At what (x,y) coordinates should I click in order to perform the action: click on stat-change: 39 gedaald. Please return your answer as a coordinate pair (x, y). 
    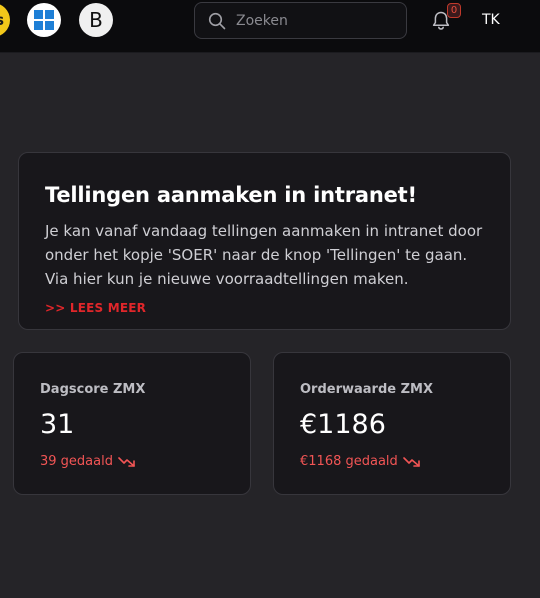
    Looking at the image, I should click on (88, 461).